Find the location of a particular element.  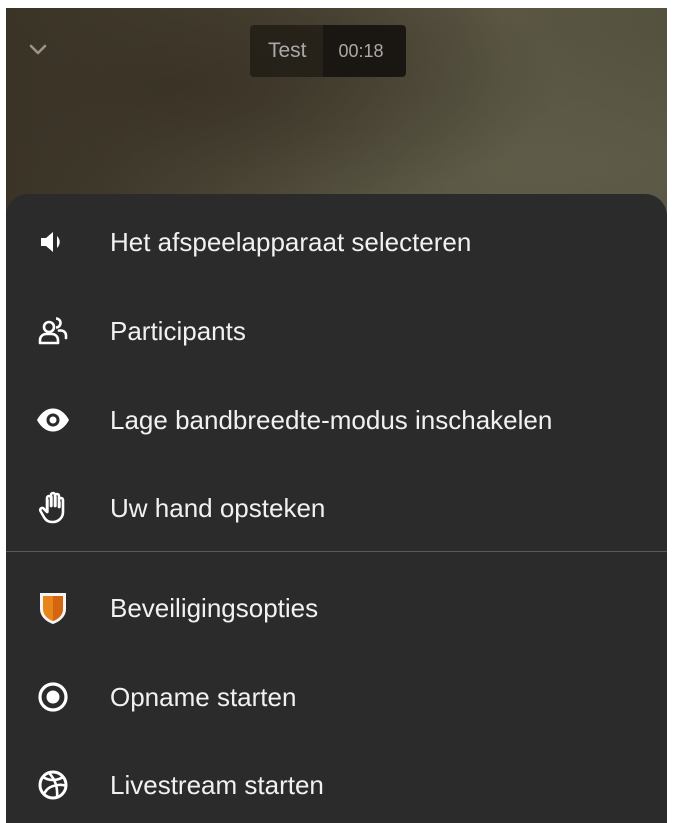

speaker-icon is located at coordinates (53, 242).